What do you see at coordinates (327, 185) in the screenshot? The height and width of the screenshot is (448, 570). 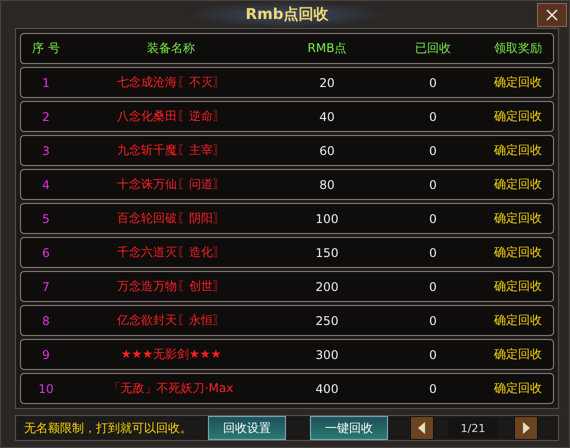 I see `points-cell-text: 80` at bounding box center [327, 185].